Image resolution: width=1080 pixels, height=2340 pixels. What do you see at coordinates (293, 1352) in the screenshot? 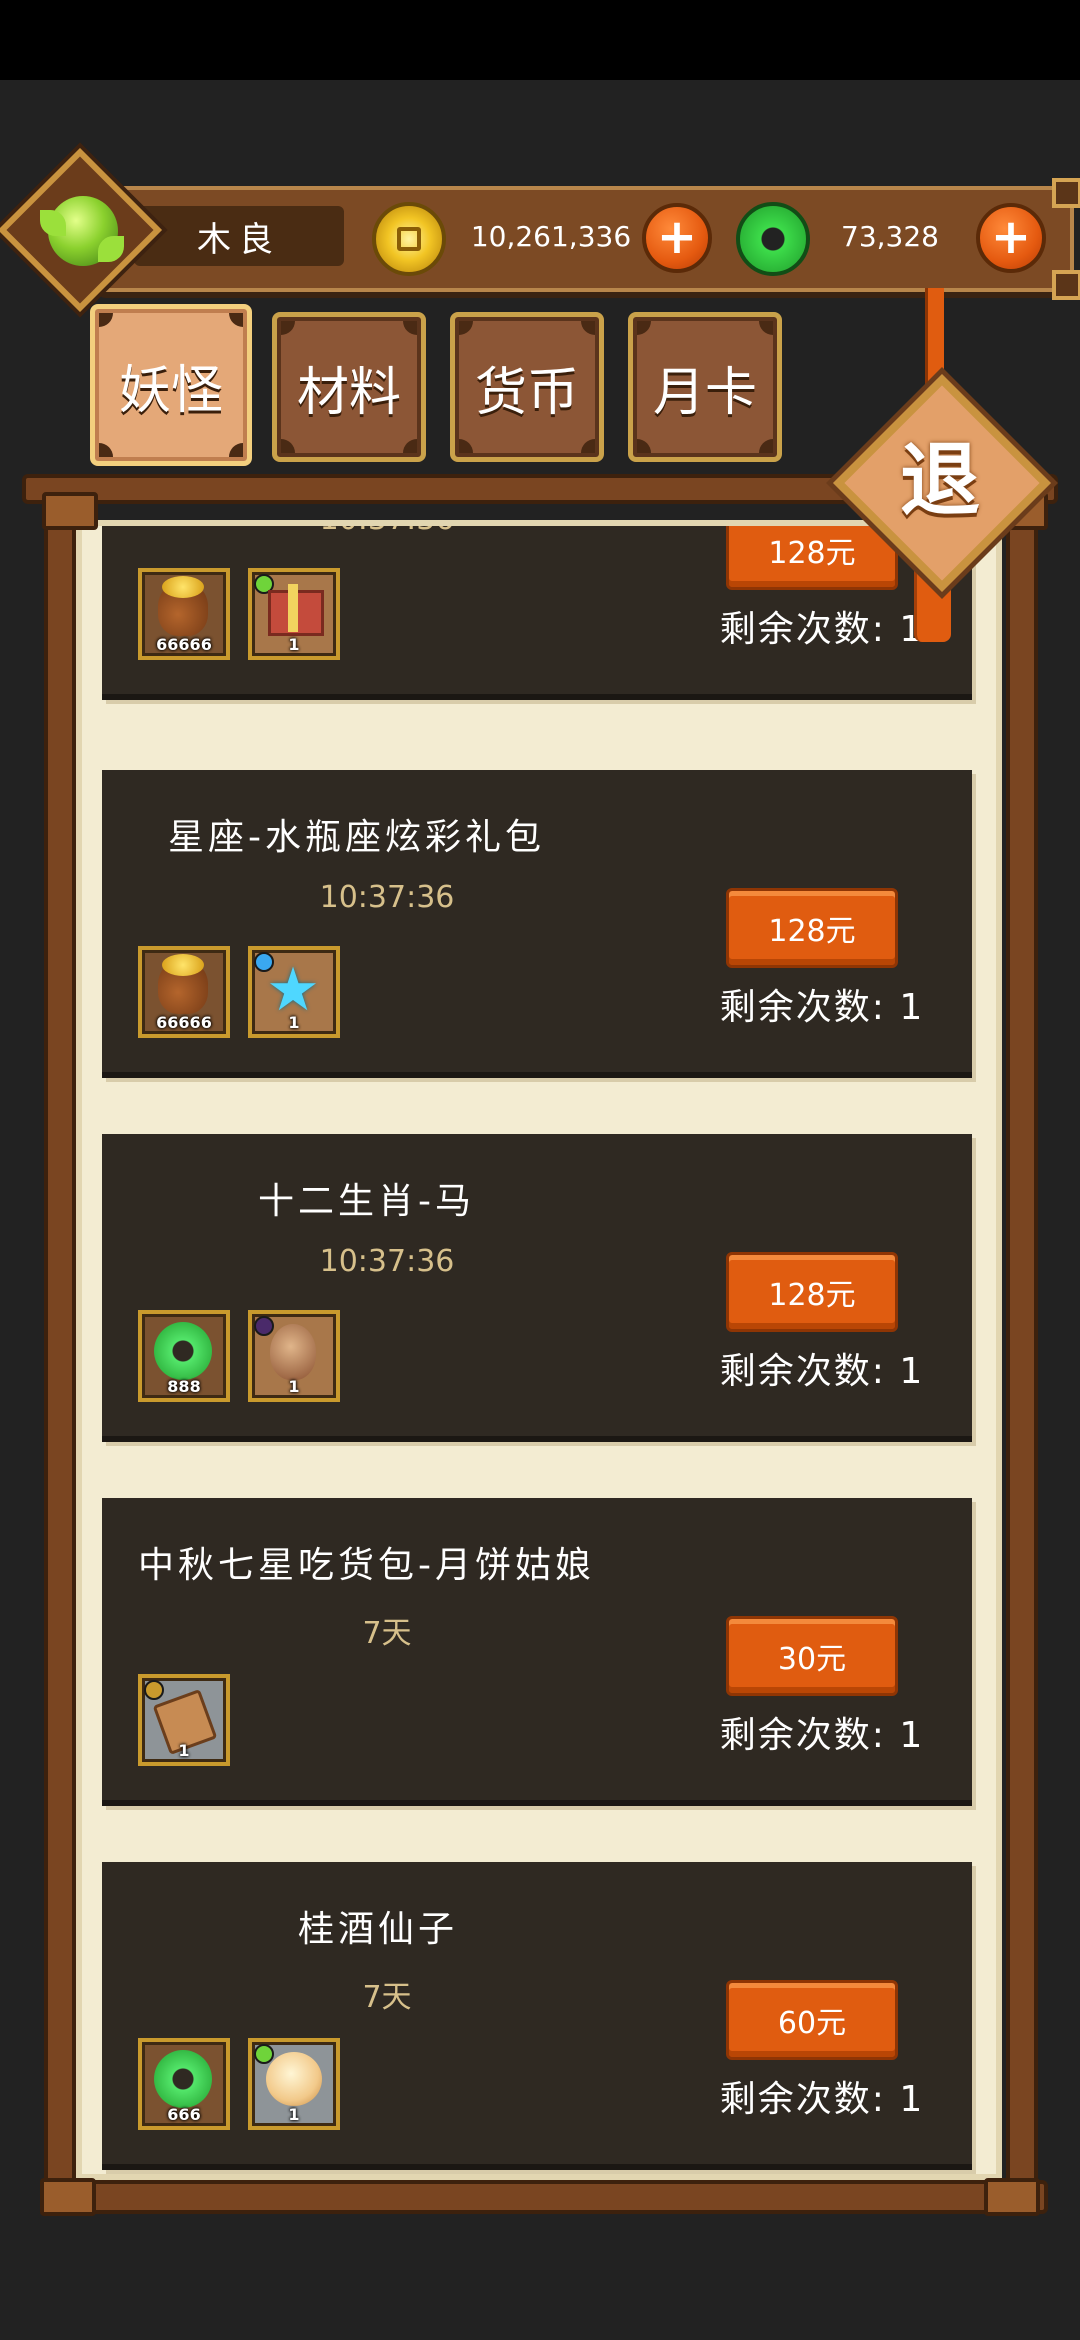
I see `horse-egg-icon` at bounding box center [293, 1352].